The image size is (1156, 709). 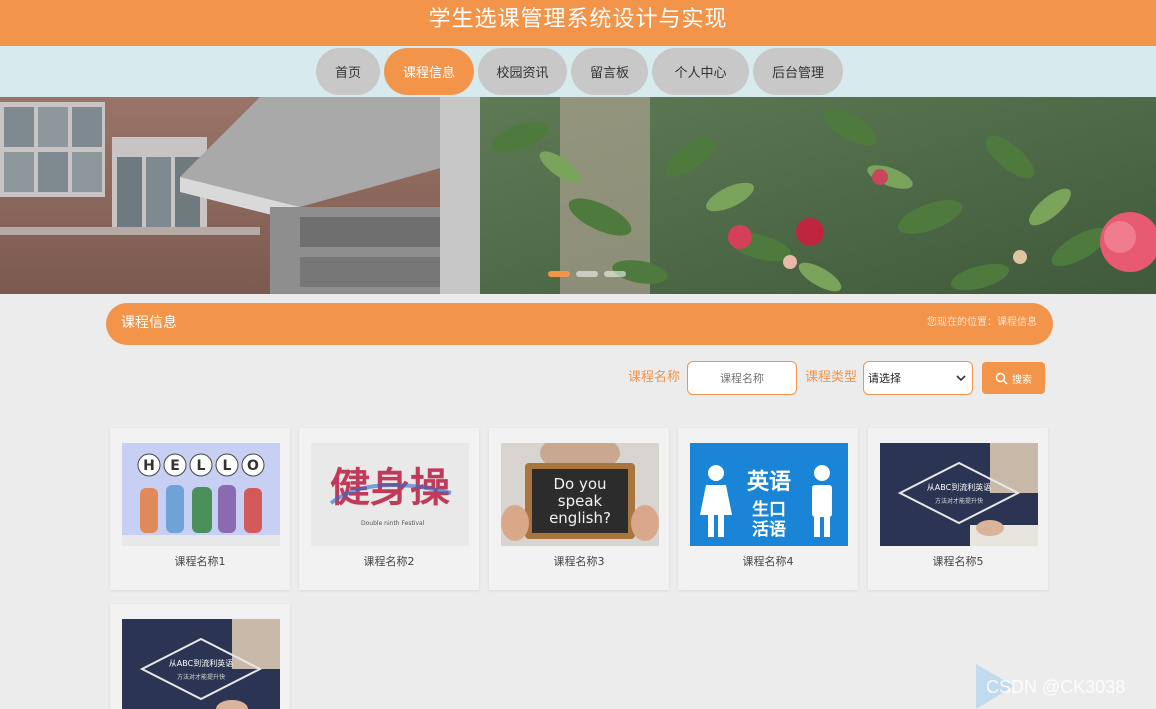 I want to click on course-type-selected: 请选择, so click(x=884, y=378).